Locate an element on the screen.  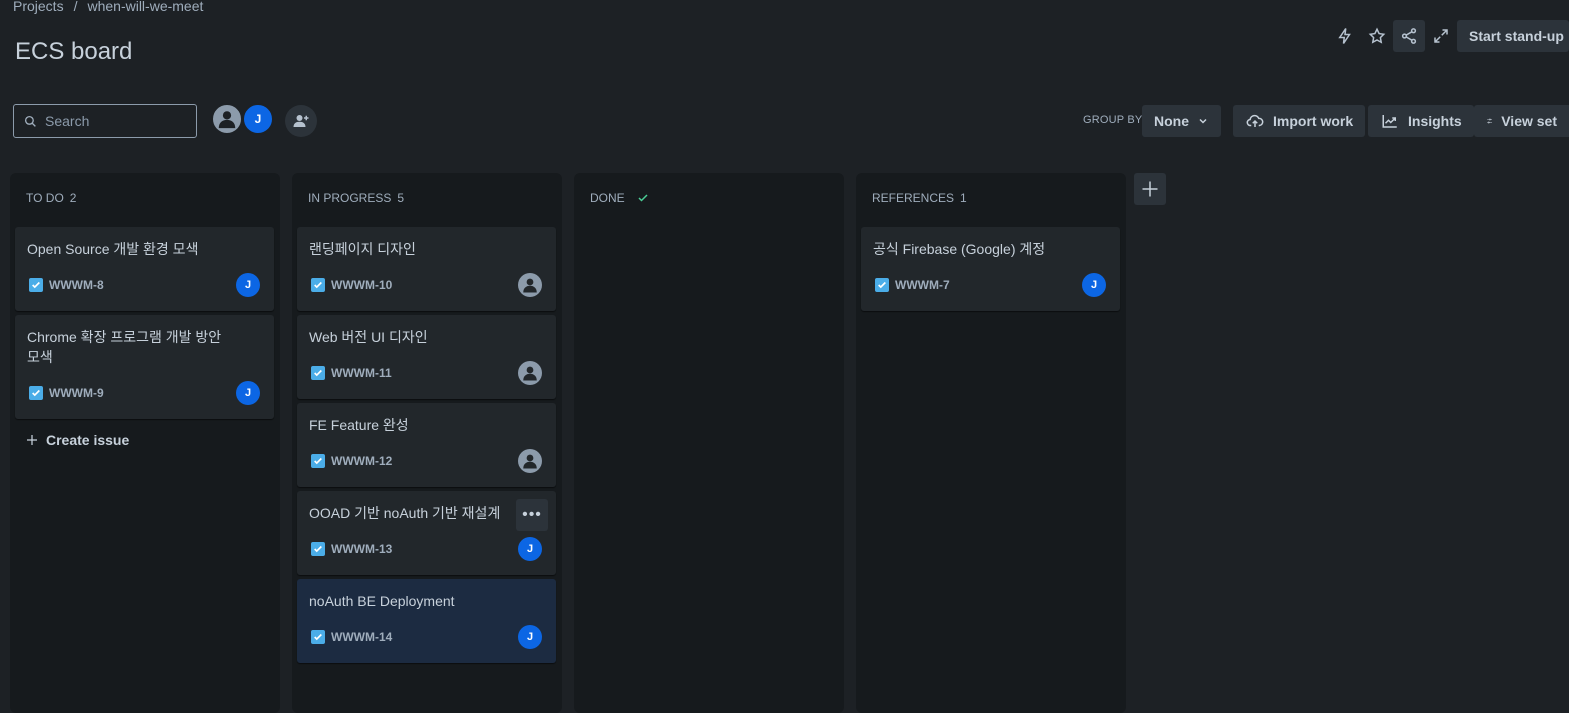
column-count: 2 is located at coordinates (73, 198).